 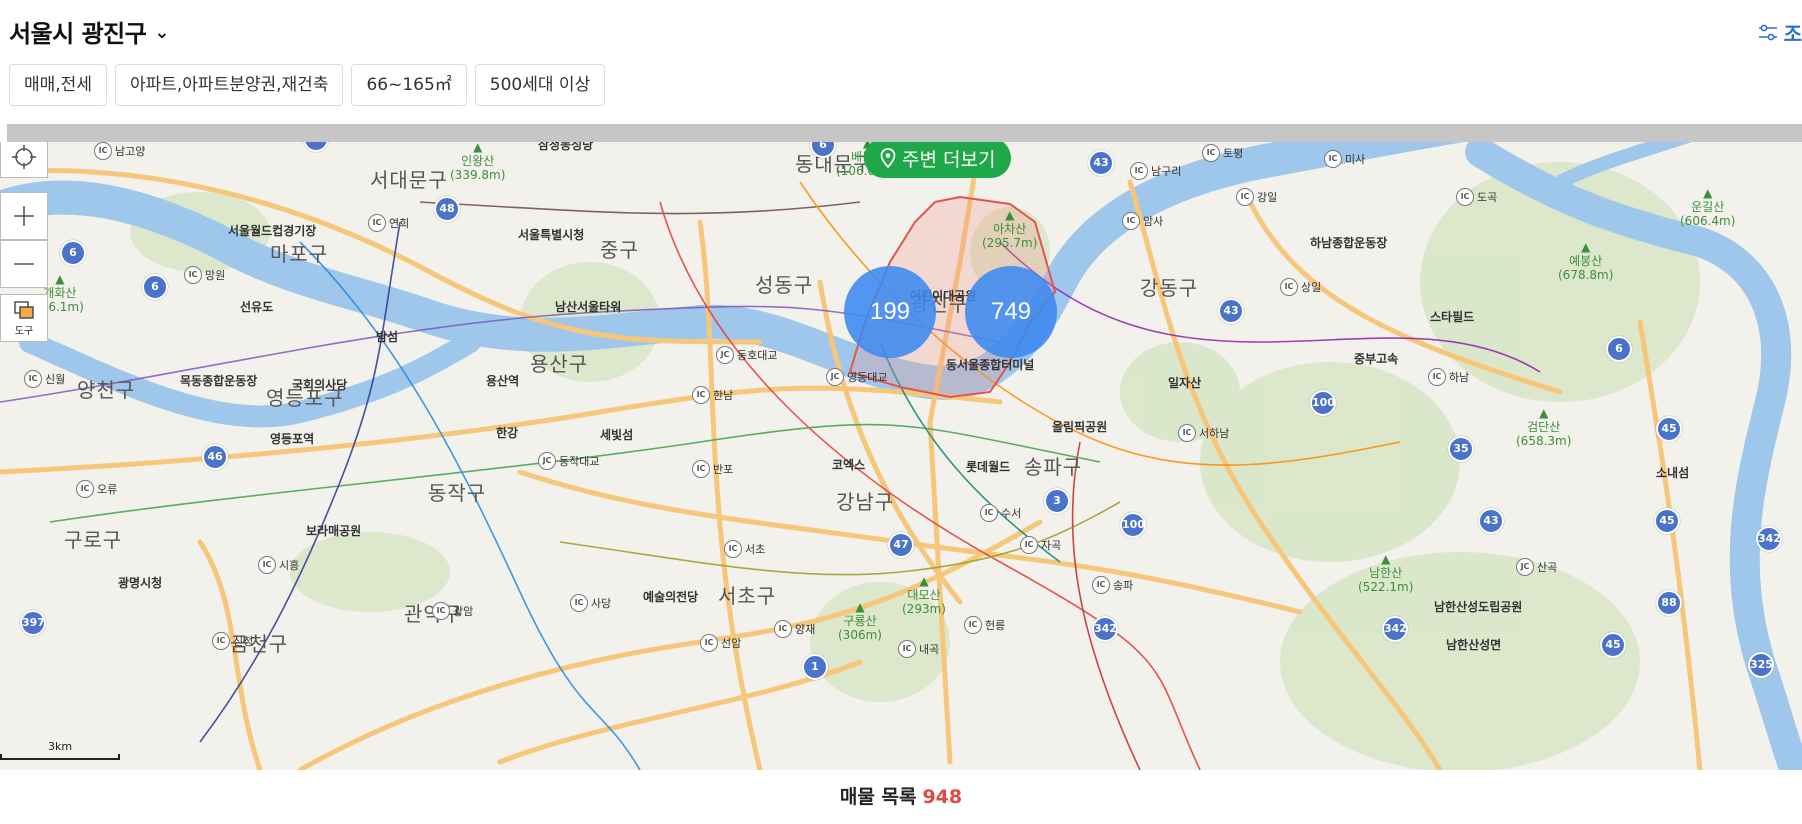 I want to click on district-label: 용산구, so click(x=559, y=364).